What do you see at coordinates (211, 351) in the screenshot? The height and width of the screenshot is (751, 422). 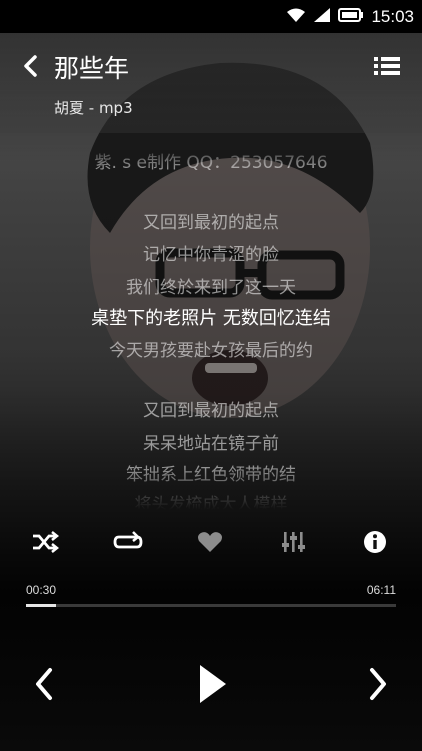 I see `lyric-line: 今天男孩要赴女孩最后的约` at bounding box center [211, 351].